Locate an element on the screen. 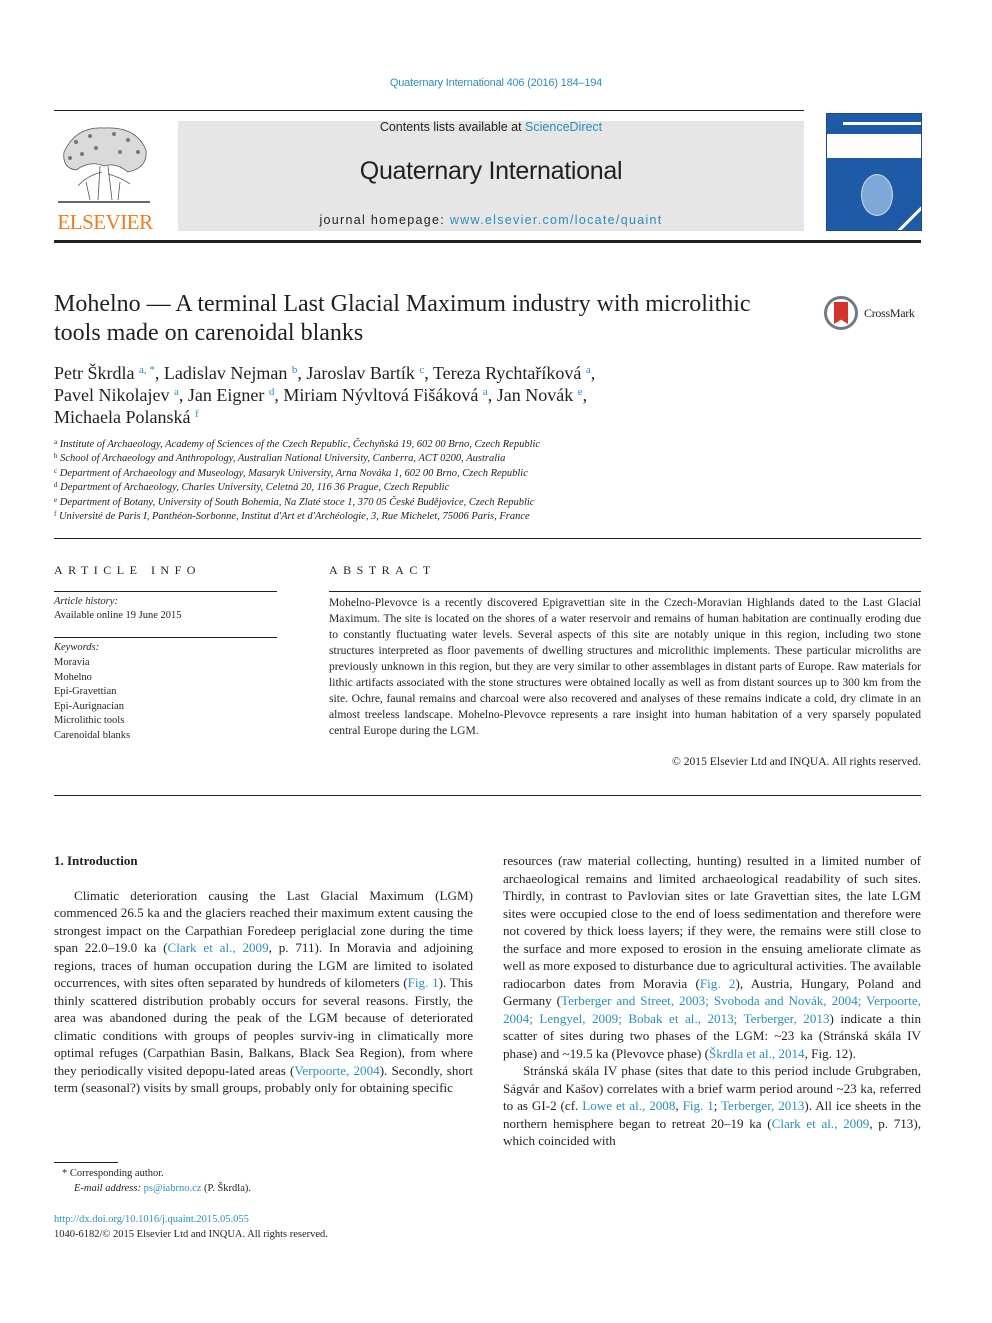 The width and height of the screenshot is (992, 1323). crossmark-button: CrossMark is located at coordinates (874, 316).